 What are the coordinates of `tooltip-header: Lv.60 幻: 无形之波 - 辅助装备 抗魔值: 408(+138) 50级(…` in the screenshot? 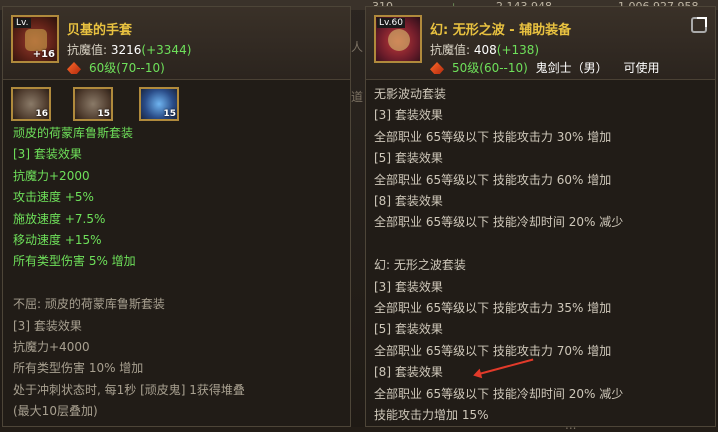 It's located at (540, 43).